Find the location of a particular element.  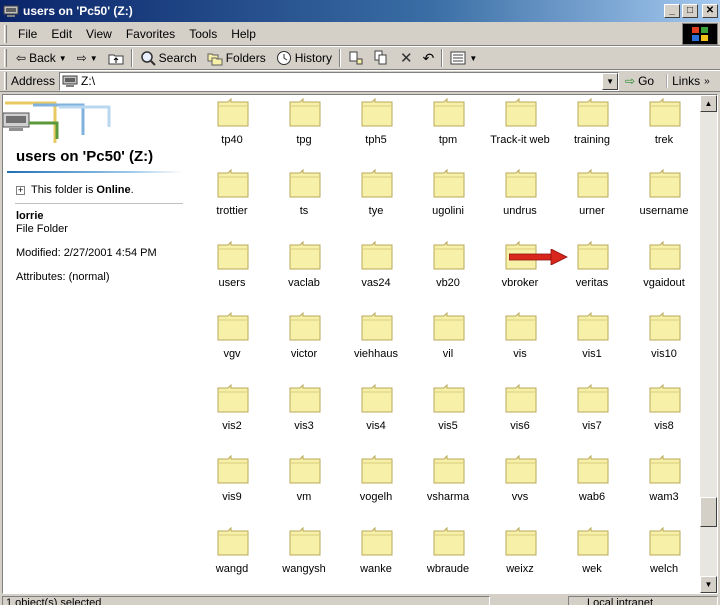

status-zone-label: Local intranet is located at coordinates (620, 601).